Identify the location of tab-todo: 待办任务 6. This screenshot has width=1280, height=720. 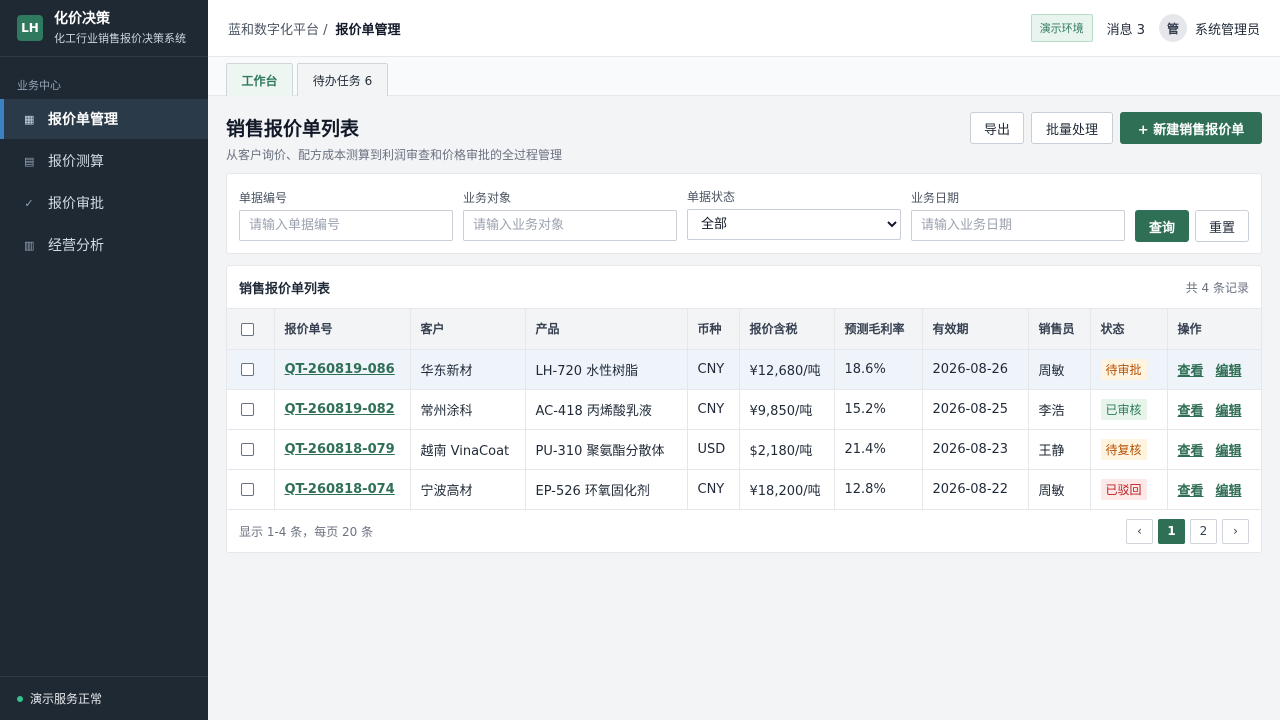
(342, 79).